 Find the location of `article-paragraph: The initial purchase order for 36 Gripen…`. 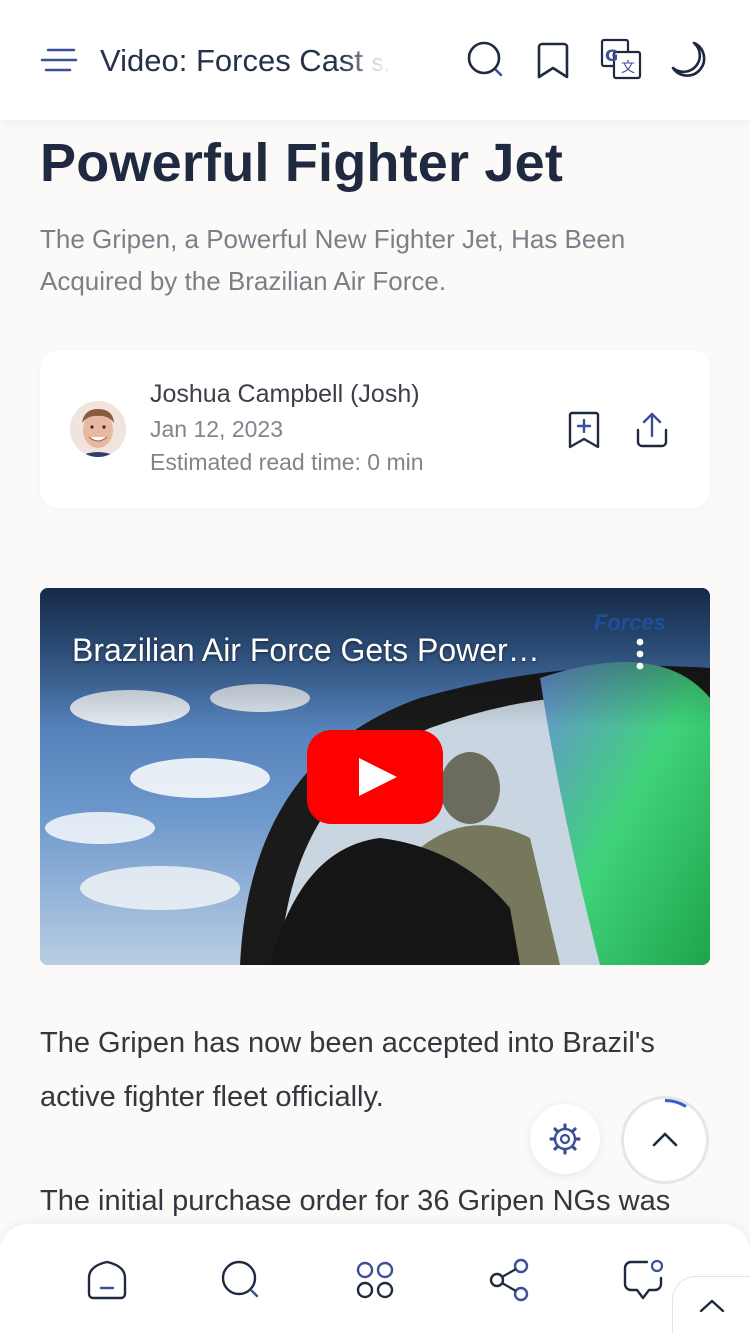

article-paragraph: The initial purchase order for 36 Gripen… is located at coordinates (355, 1201).